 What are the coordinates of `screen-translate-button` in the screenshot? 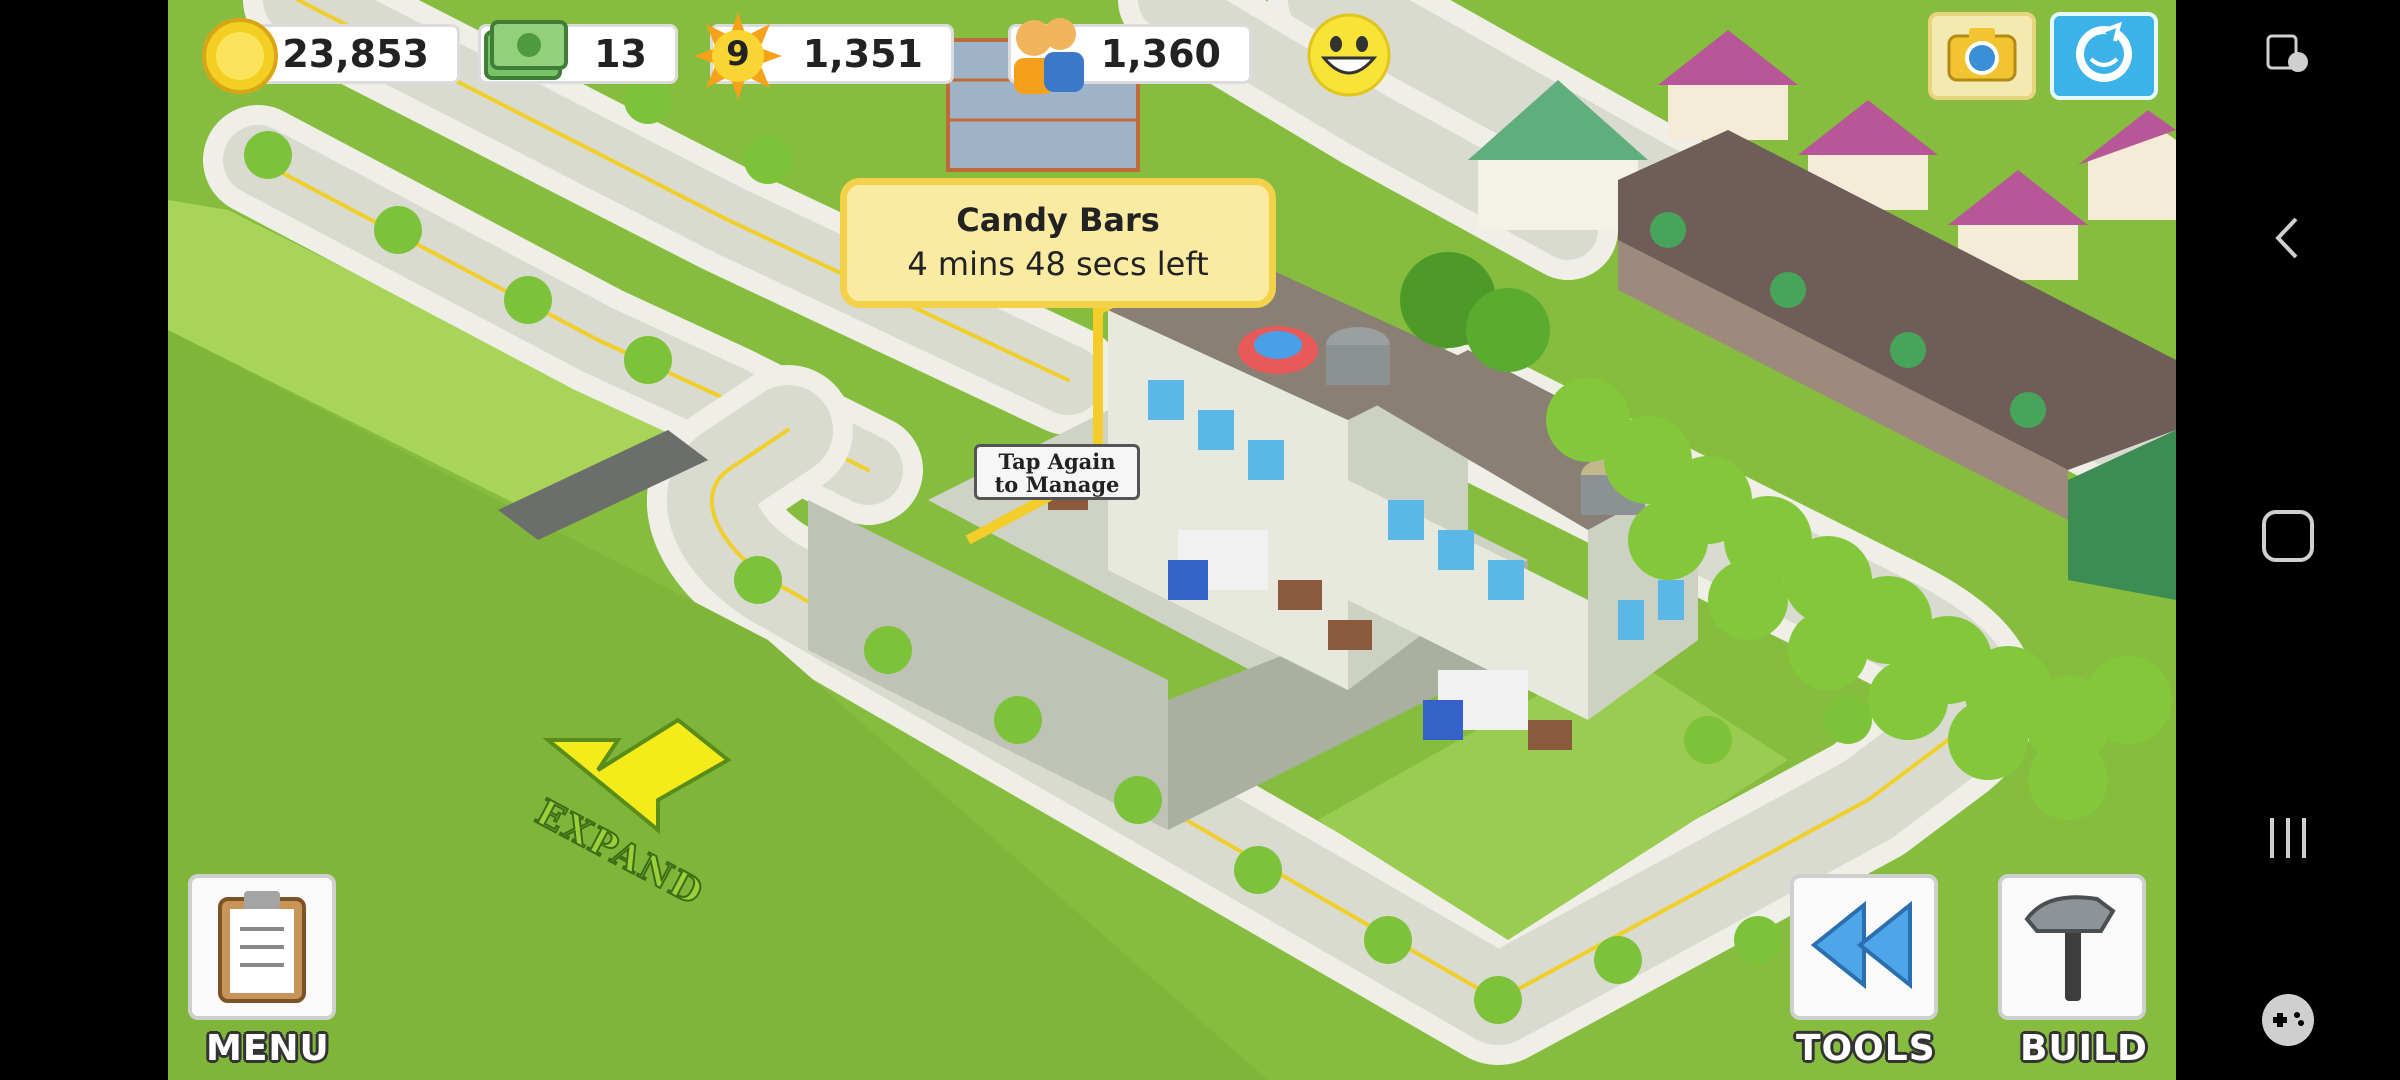 It's located at (2288, 58).